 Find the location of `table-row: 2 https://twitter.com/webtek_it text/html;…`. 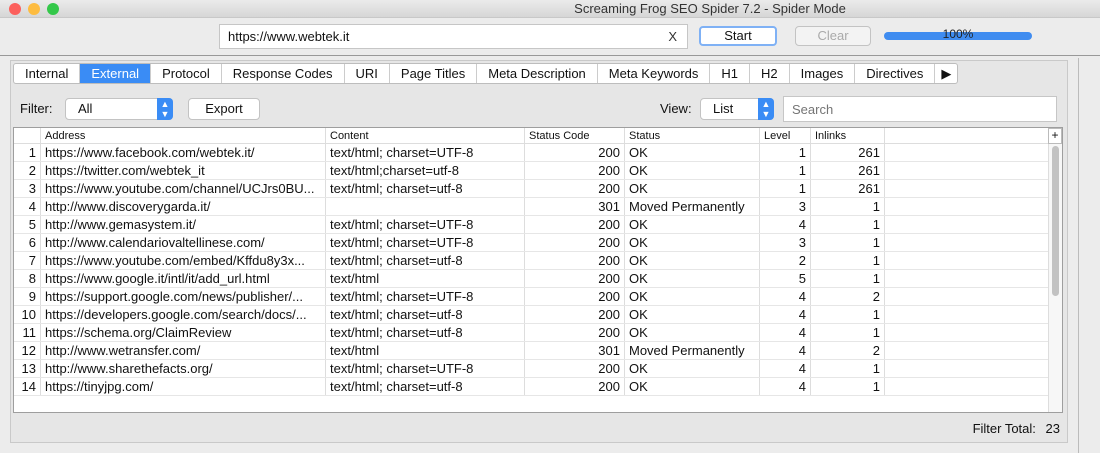

table-row: 2 https://twitter.com/webtek_it text/html;… is located at coordinates (538, 171).